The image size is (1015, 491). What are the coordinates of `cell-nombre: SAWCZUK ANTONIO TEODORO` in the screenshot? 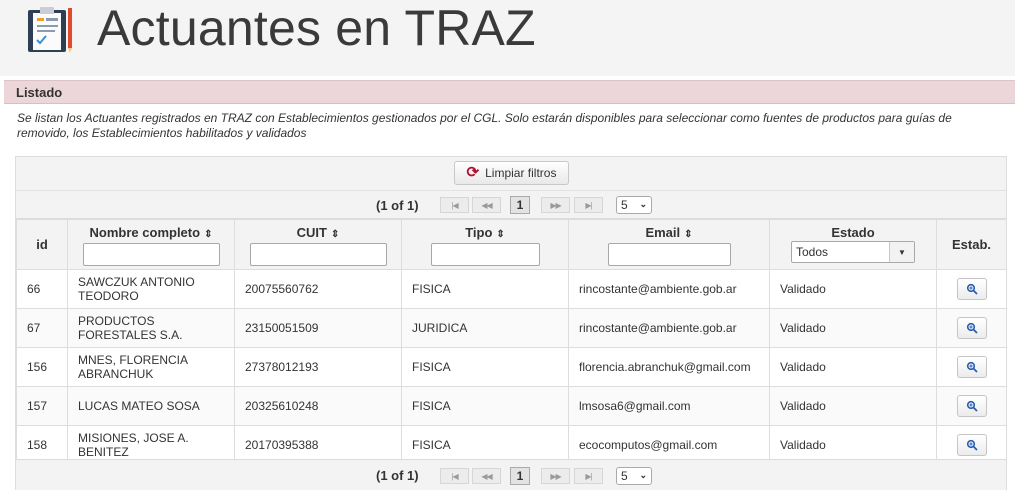 It's located at (151, 289).